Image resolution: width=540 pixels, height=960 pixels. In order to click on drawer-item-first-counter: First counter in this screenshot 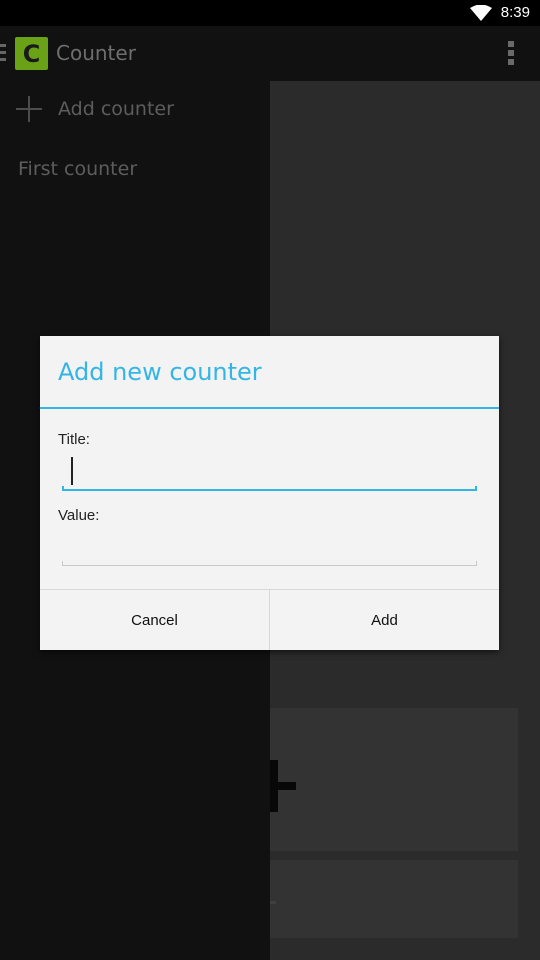, I will do `click(135, 171)`.